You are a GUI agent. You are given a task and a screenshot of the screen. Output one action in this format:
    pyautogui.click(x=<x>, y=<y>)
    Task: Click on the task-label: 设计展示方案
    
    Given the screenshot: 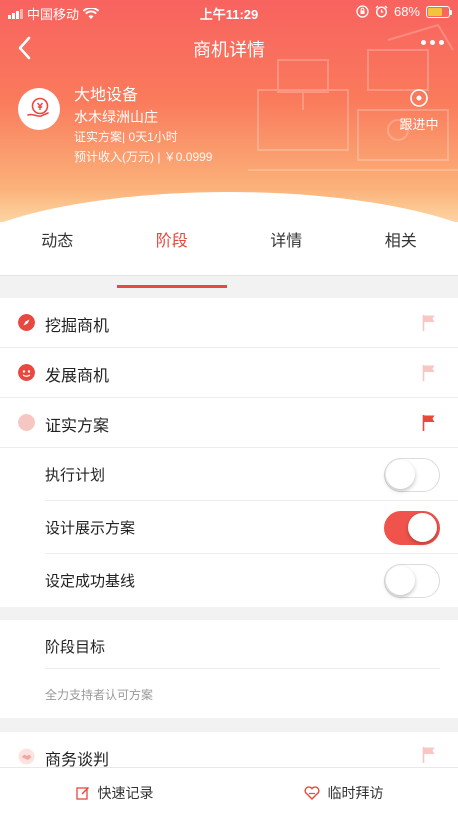 What is the action you would take?
    pyautogui.click(x=90, y=528)
    